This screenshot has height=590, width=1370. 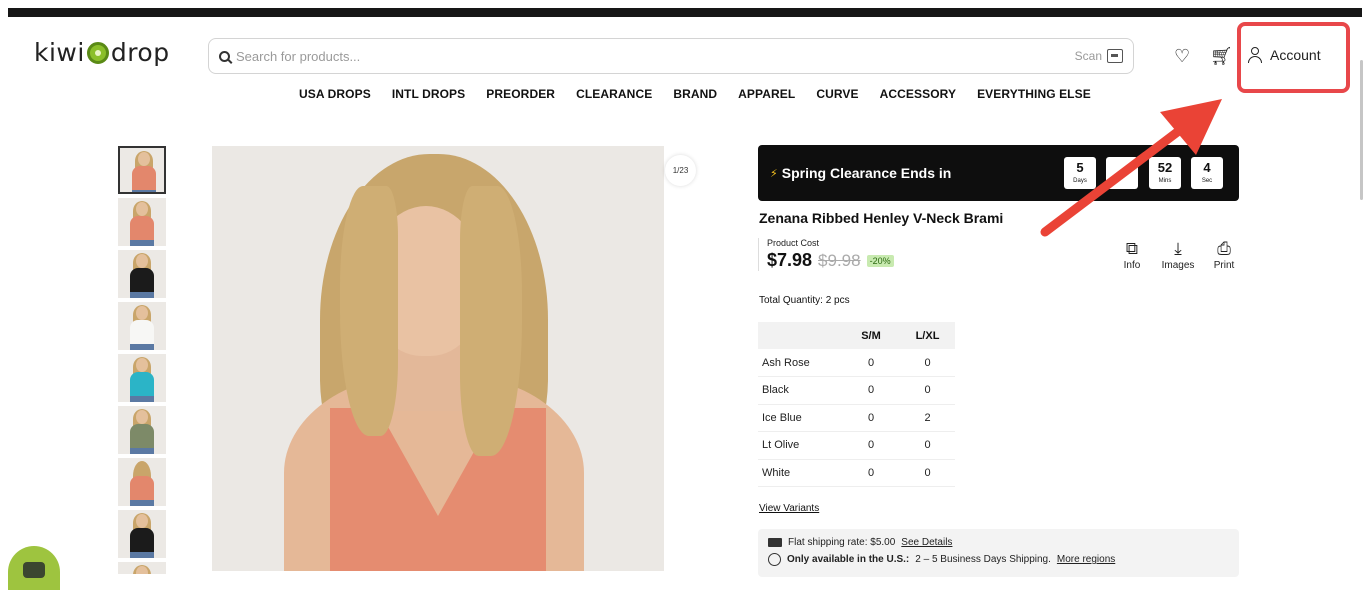 I want to click on nav-intl-drops: INTL DROPS, so click(x=428, y=94).